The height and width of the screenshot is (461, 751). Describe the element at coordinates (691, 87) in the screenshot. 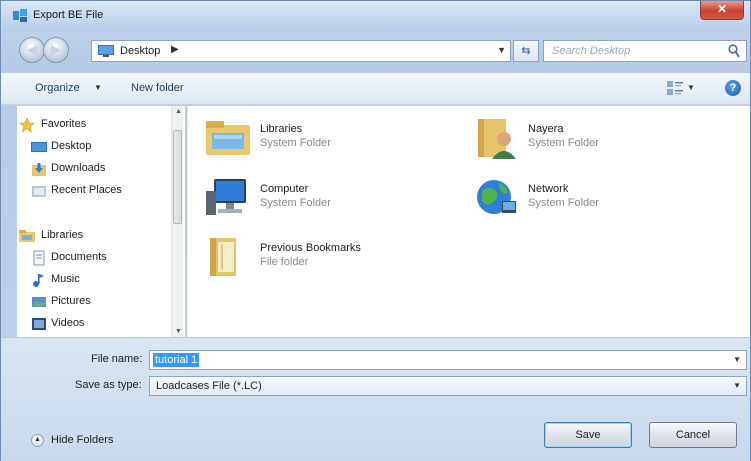

I see `views-dropdown-icon: ▼` at that location.